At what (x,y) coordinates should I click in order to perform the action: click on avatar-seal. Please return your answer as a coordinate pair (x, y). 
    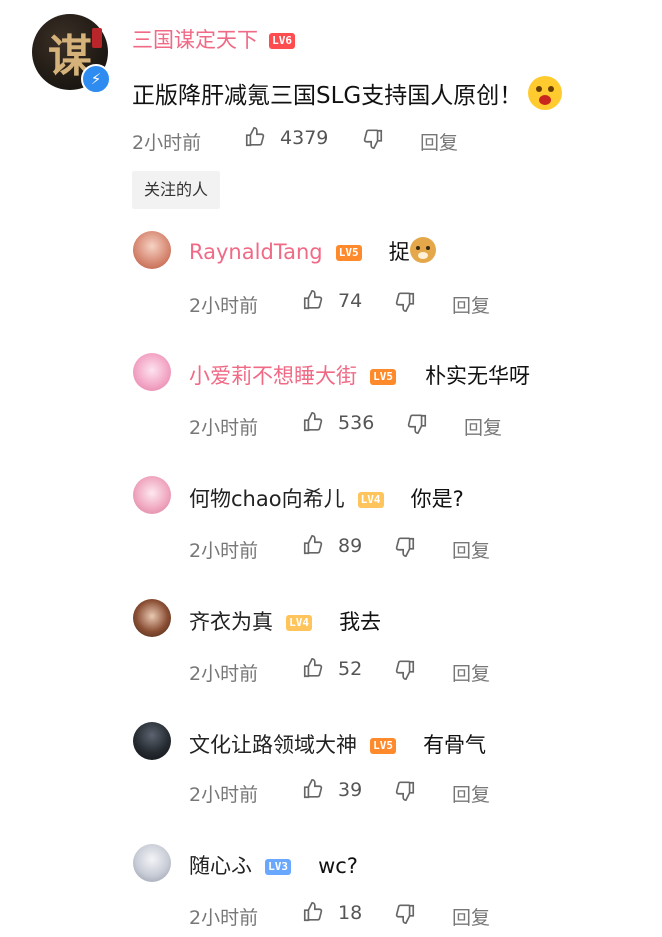
    Looking at the image, I should click on (97, 38).